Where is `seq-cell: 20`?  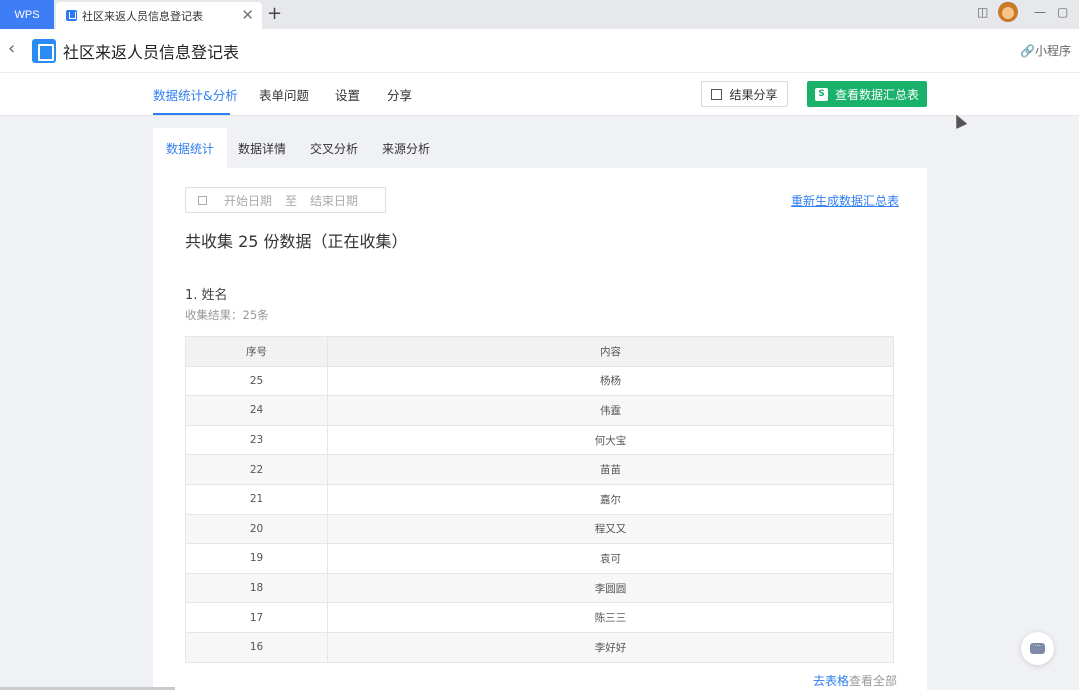 seq-cell: 20 is located at coordinates (256, 529).